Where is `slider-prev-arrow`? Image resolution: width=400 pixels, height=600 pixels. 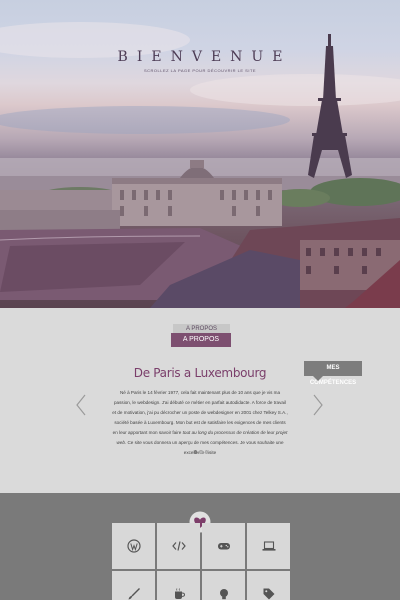 slider-prev-arrow is located at coordinates (81, 405).